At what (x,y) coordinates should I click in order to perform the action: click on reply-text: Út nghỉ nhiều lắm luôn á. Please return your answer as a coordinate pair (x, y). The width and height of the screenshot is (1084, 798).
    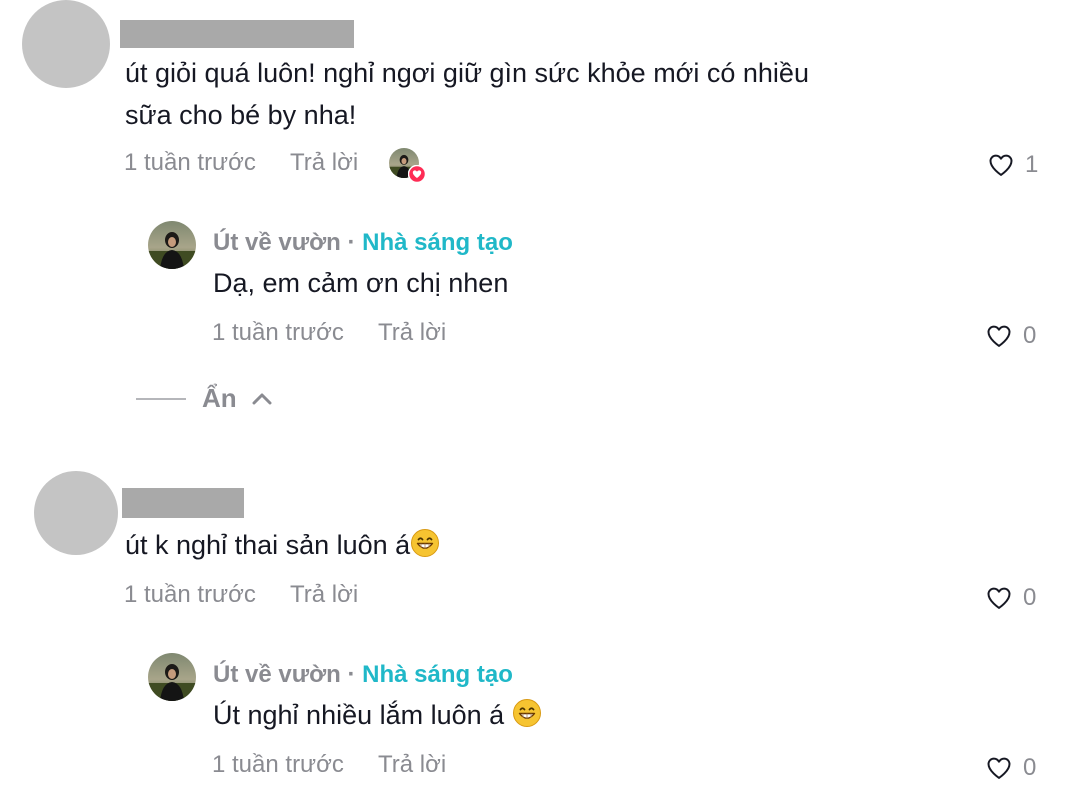
    Looking at the image, I should click on (377, 715).